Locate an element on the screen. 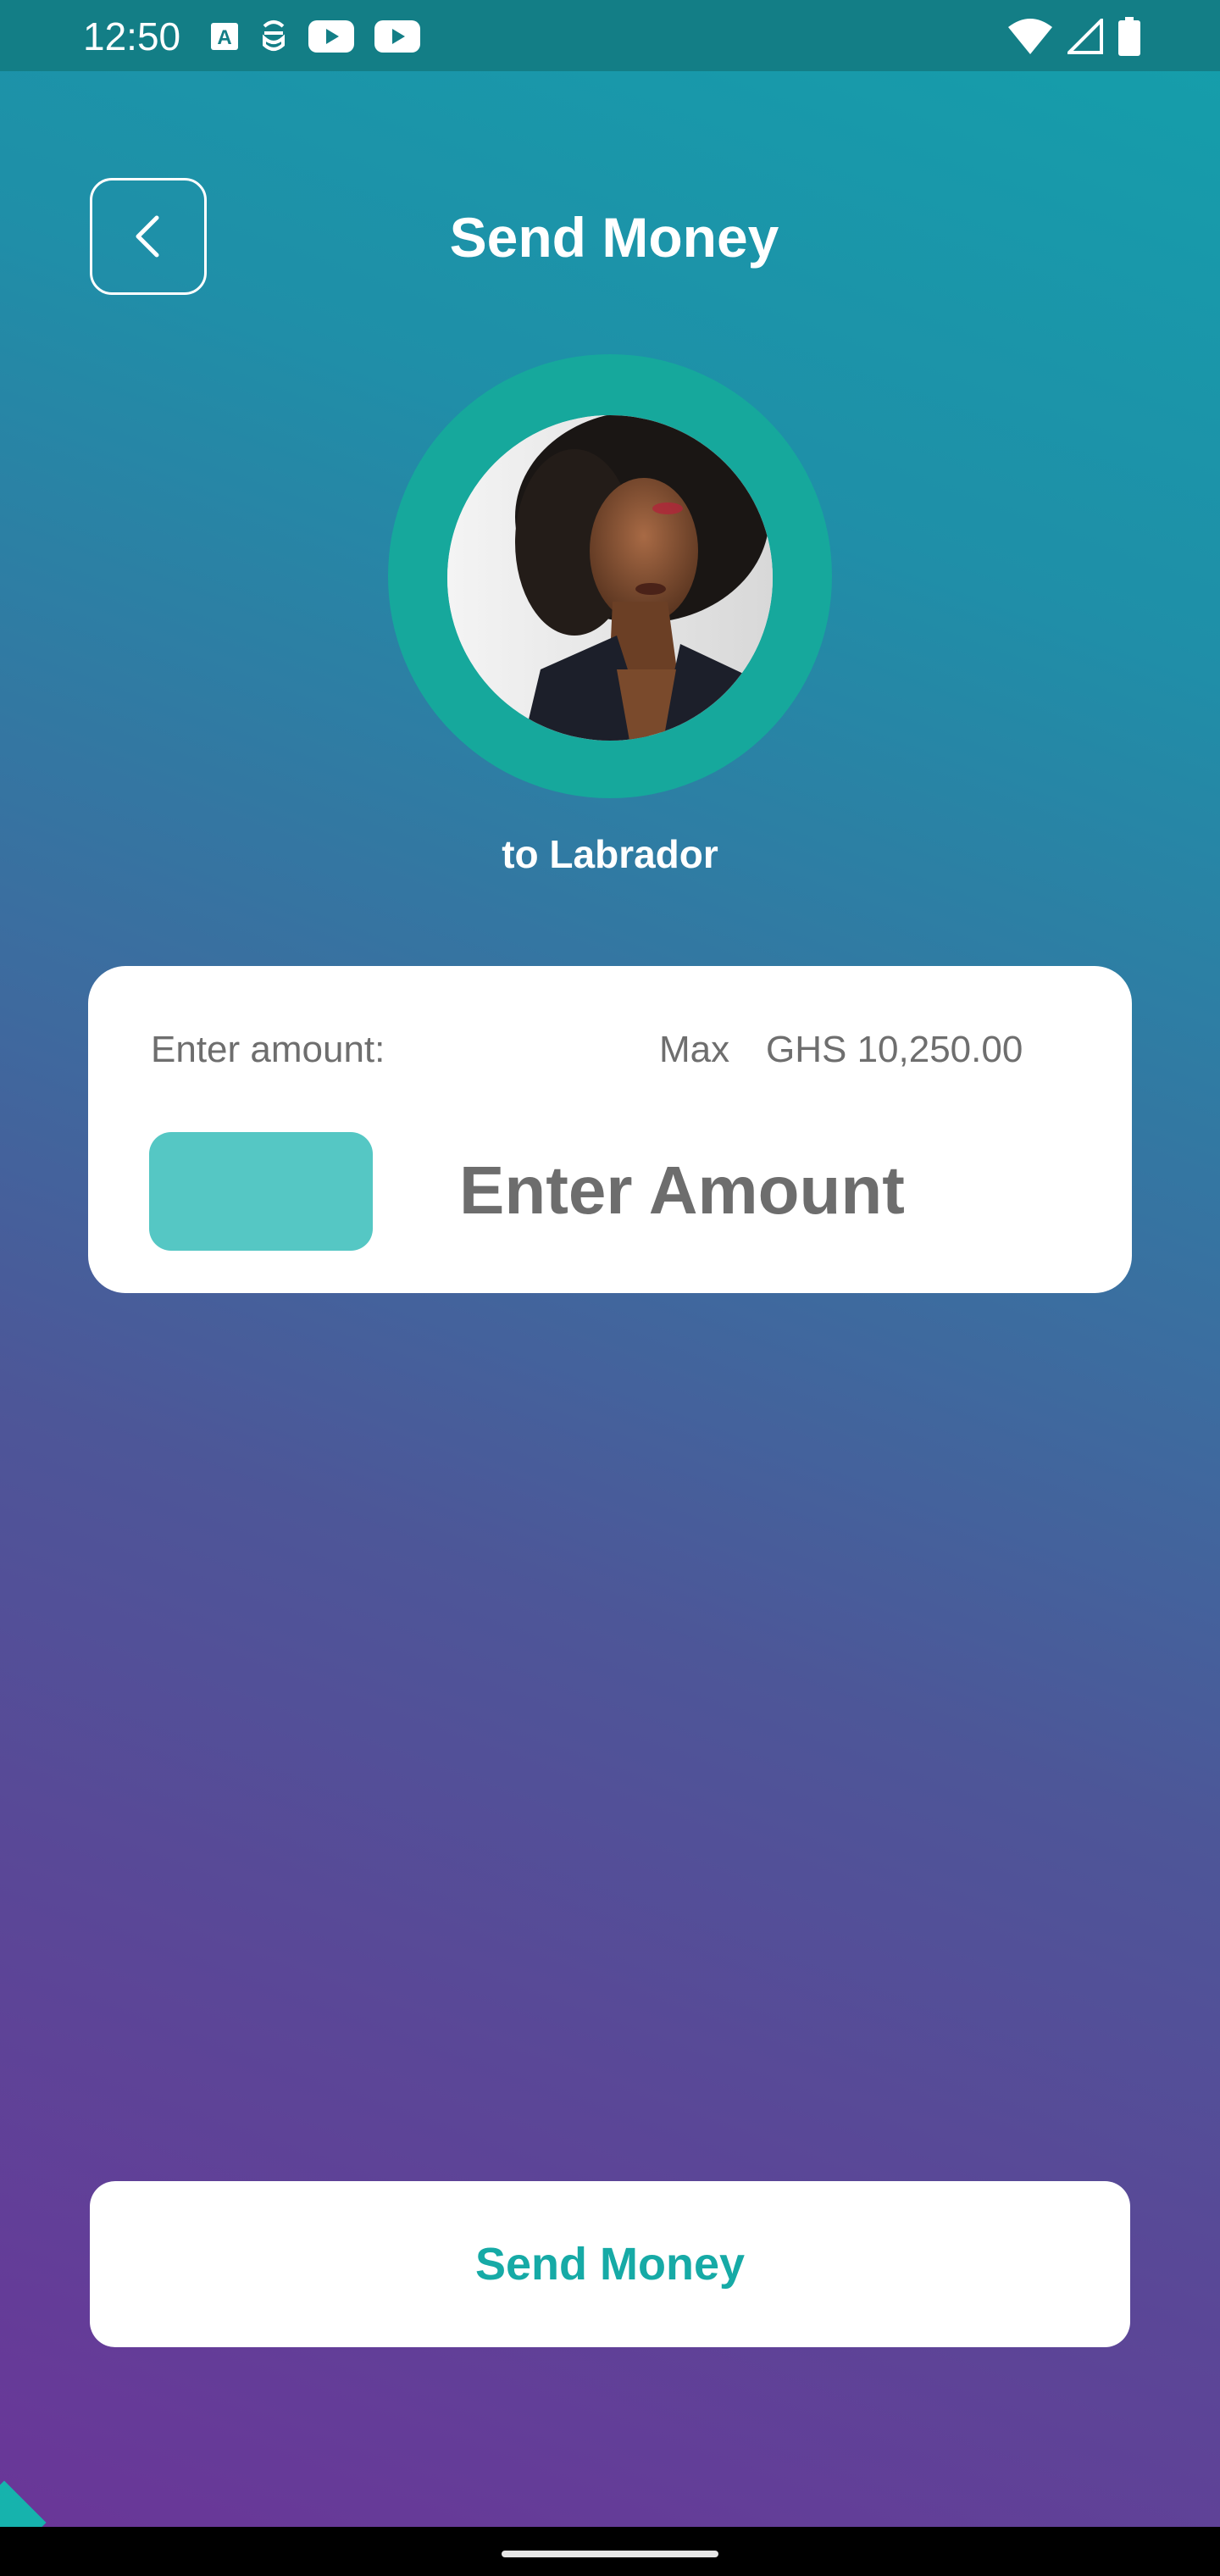  robot-icon is located at coordinates (274, 35).